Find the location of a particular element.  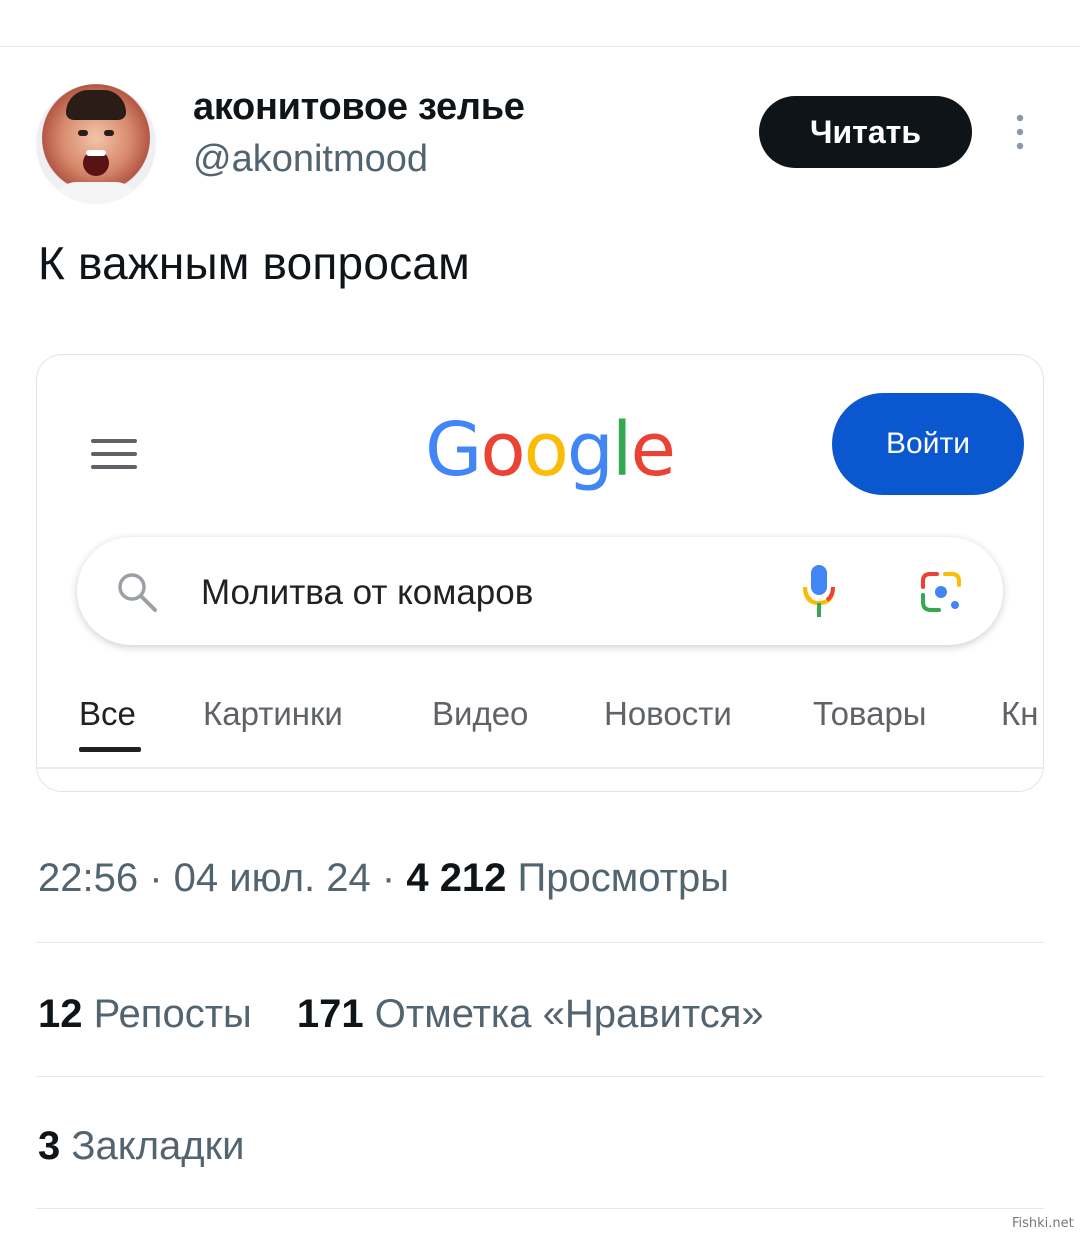

views-count: 4 212 is located at coordinates (456, 878).